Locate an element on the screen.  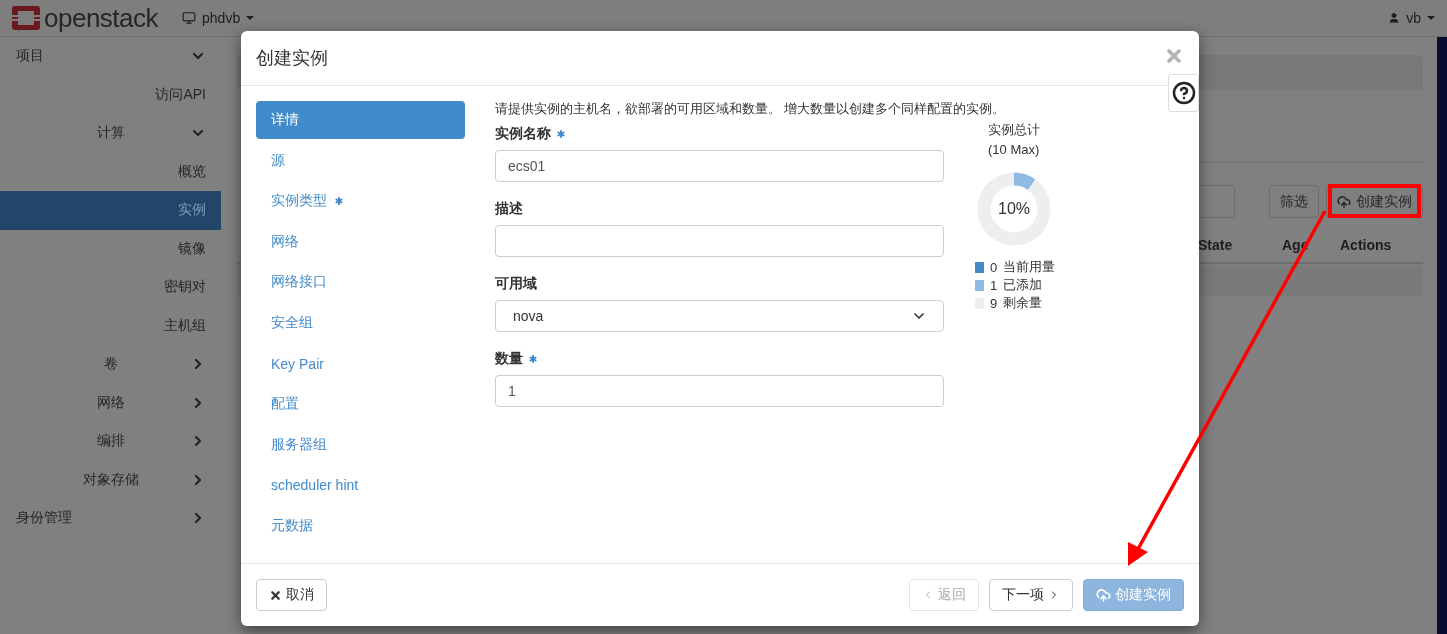
step-tab: 配置 is located at coordinates (360, 404).